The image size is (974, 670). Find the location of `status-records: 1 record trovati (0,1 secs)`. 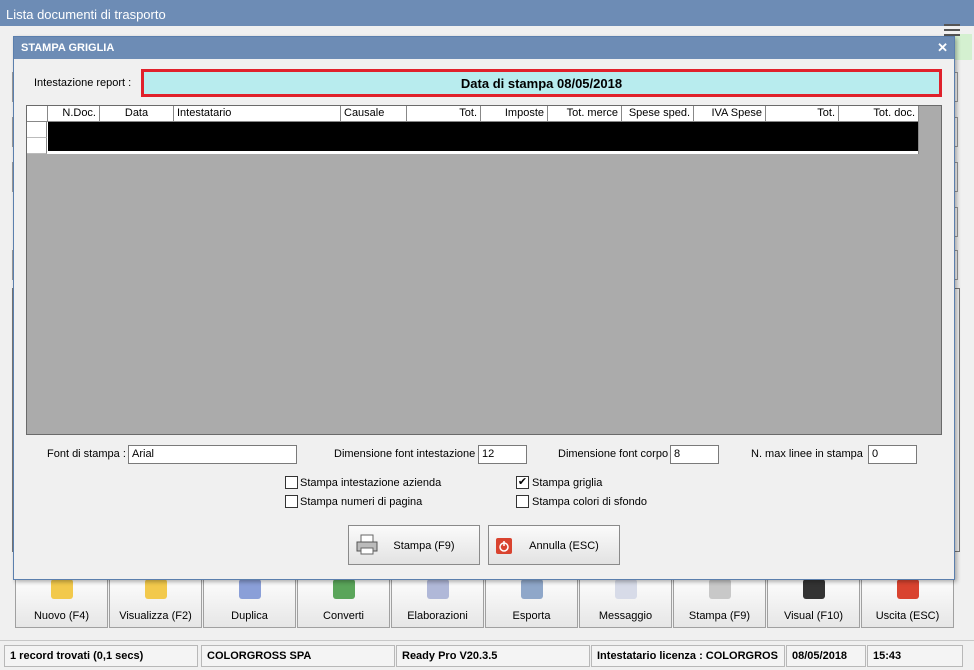

status-records: 1 record trovati (0,1 secs) is located at coordinates (101, 656).